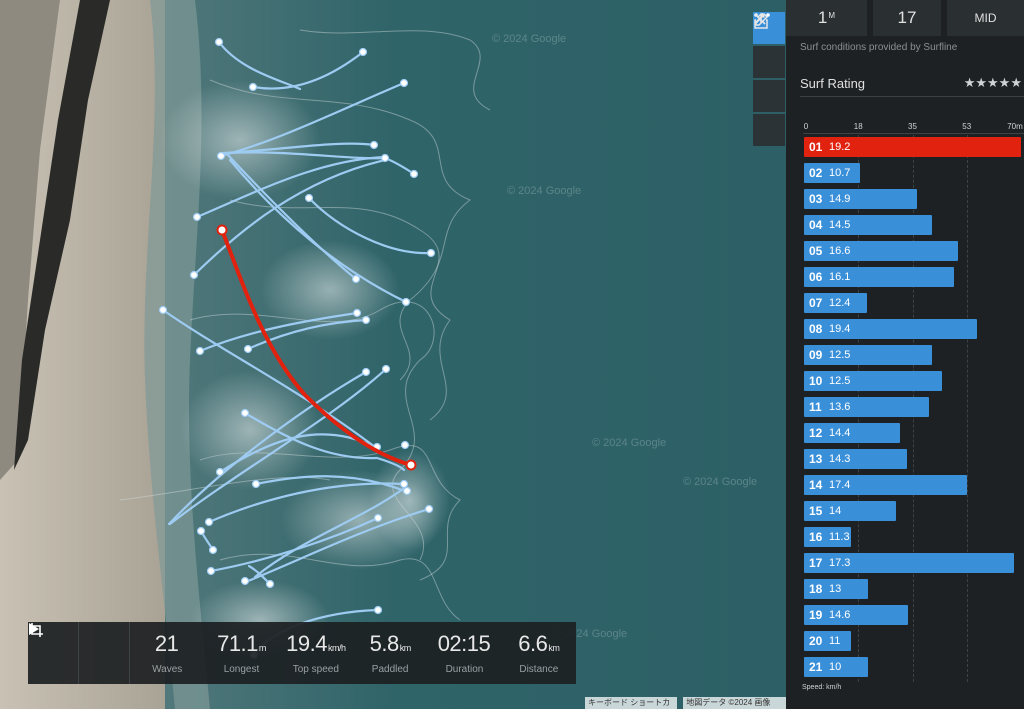 This screenshot has height=709, width=1024. What do you see at coordinates (533, 643) in the screenshot?
I see `stat-value: 6.6` at bounding box center [533, 643].